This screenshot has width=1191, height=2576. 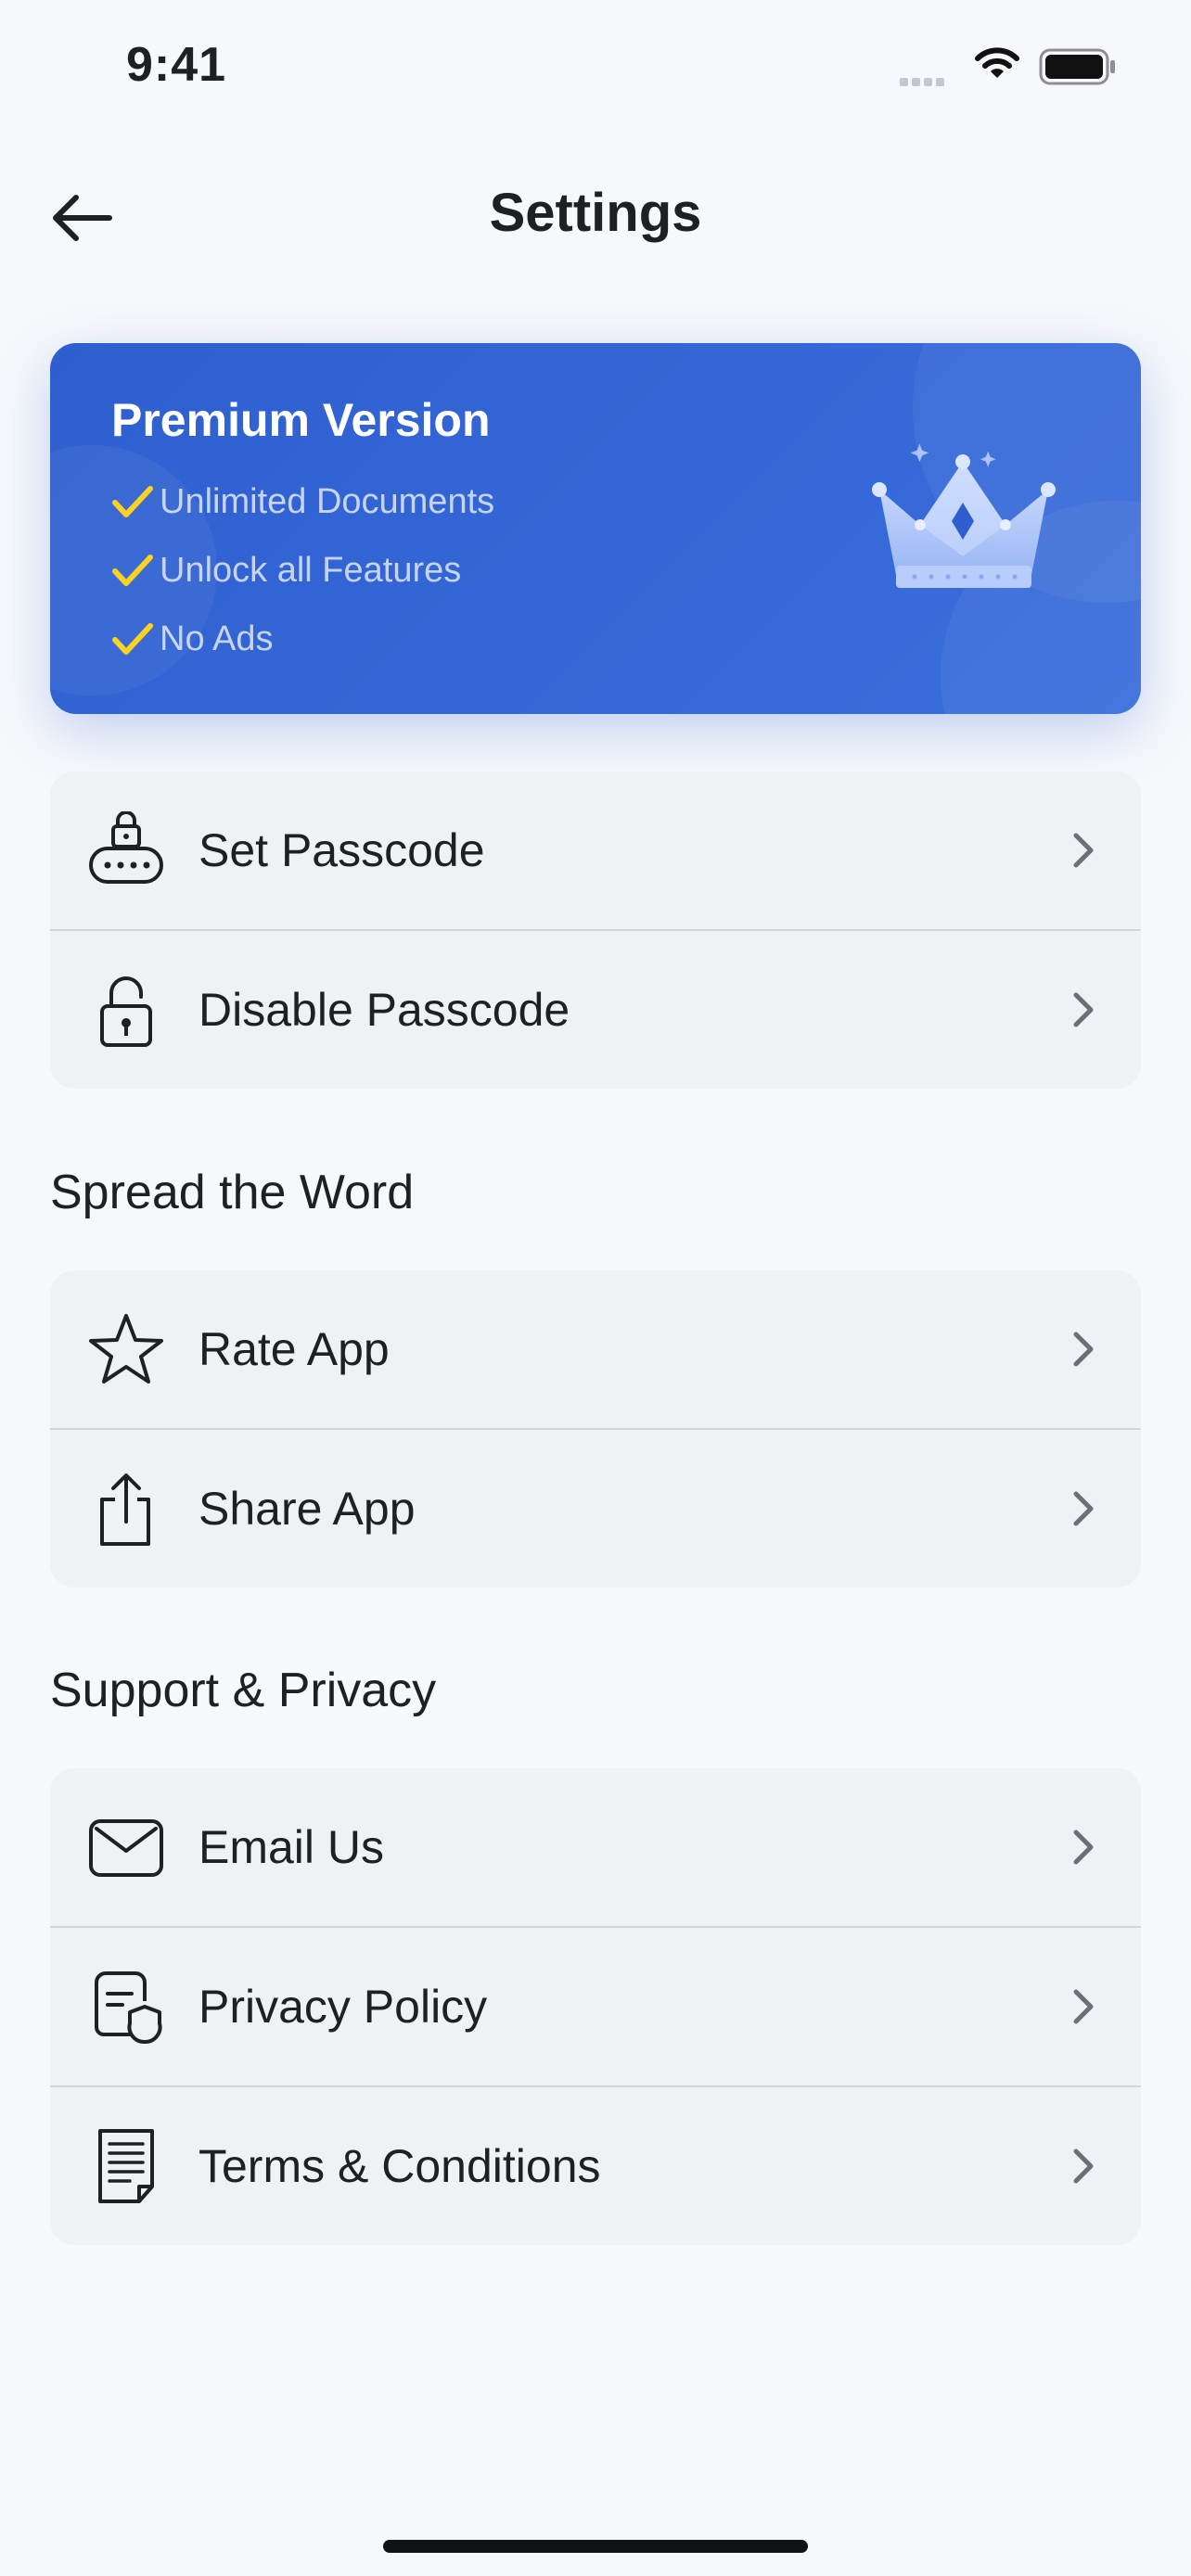 What do you see at coordinates (311, 570) in the screenshot?
I see `premium-feature-label: Unlock all Features` at bounding box center [311, 570].